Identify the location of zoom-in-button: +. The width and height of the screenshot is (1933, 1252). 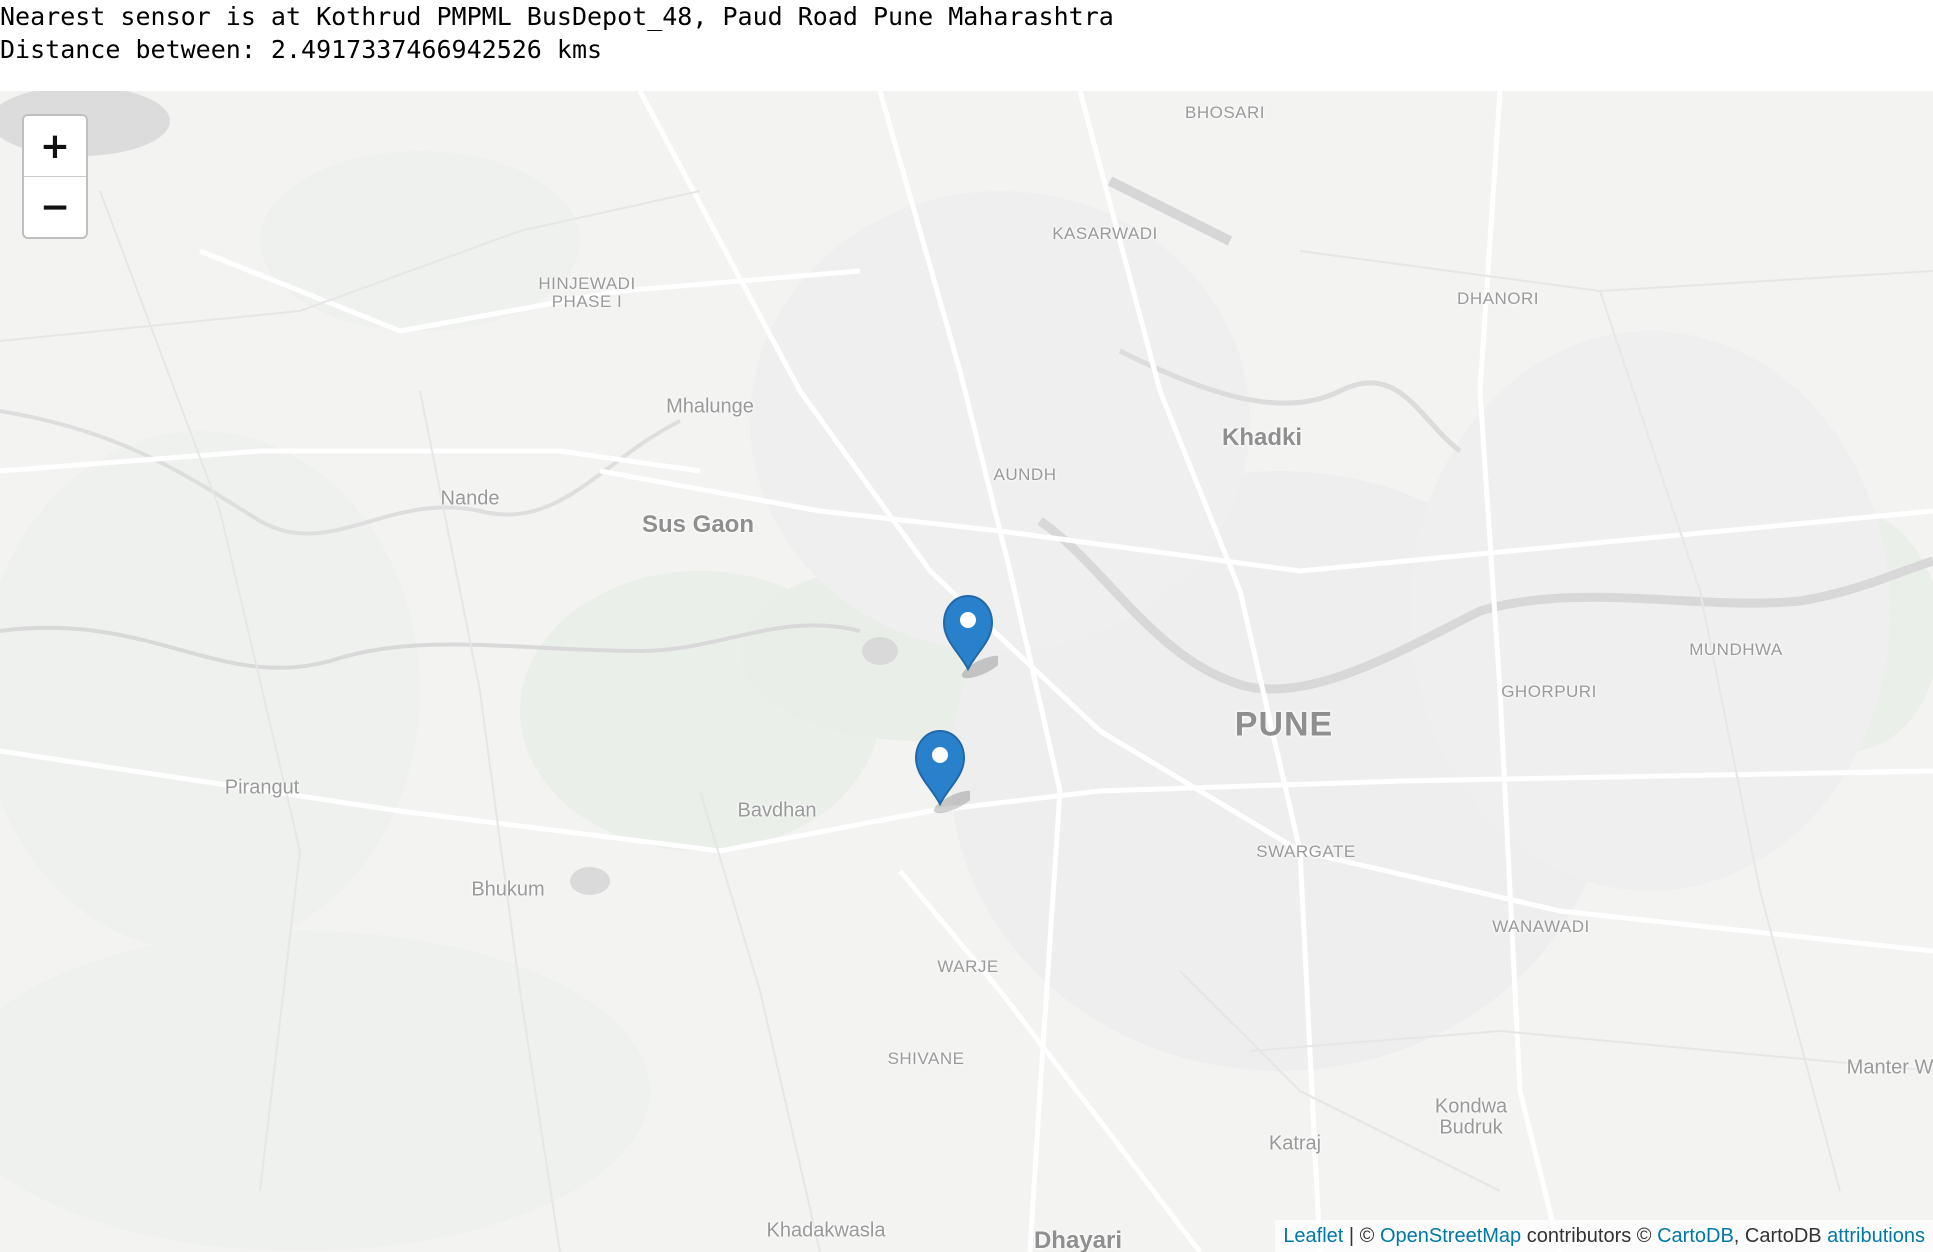
(55, 146).